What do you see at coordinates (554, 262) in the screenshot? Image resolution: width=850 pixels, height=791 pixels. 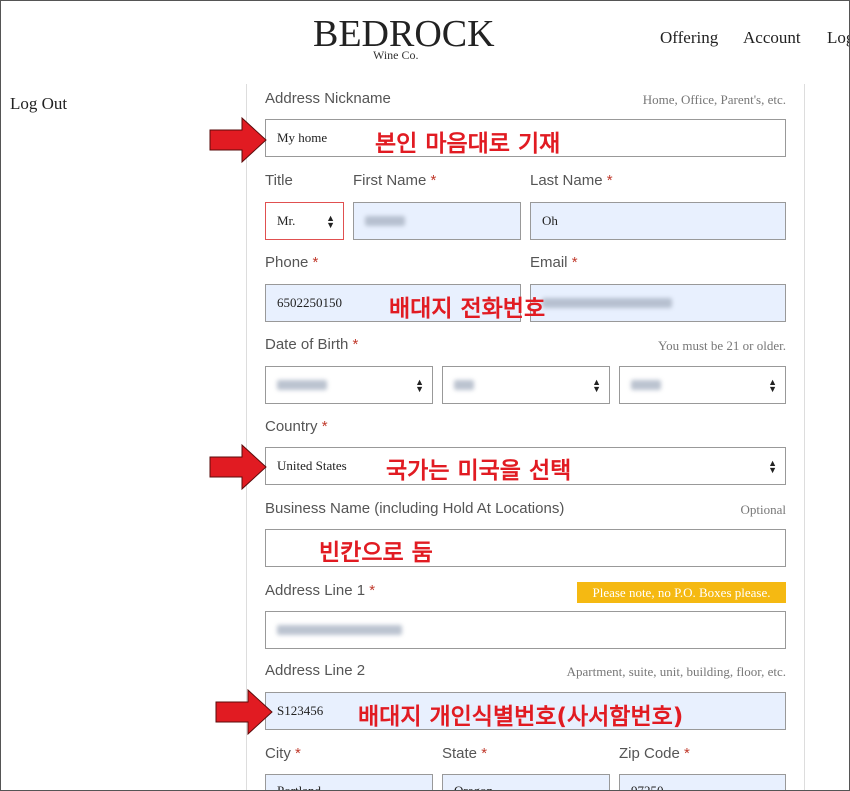 I see `email-label: Email *` at bounding box center [554, 262].